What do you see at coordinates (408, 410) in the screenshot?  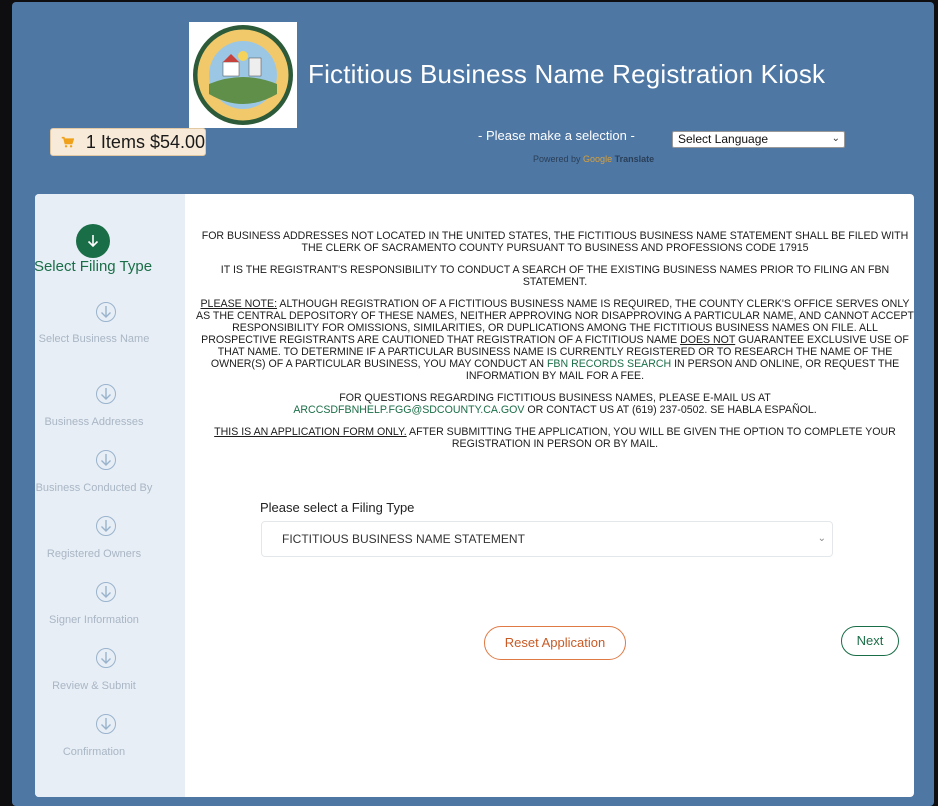 I see `help-email-link: ARCCSDFBNHELP.FGG@SDCOUNTY.CA.GOV` at bounding box center [408, 410].